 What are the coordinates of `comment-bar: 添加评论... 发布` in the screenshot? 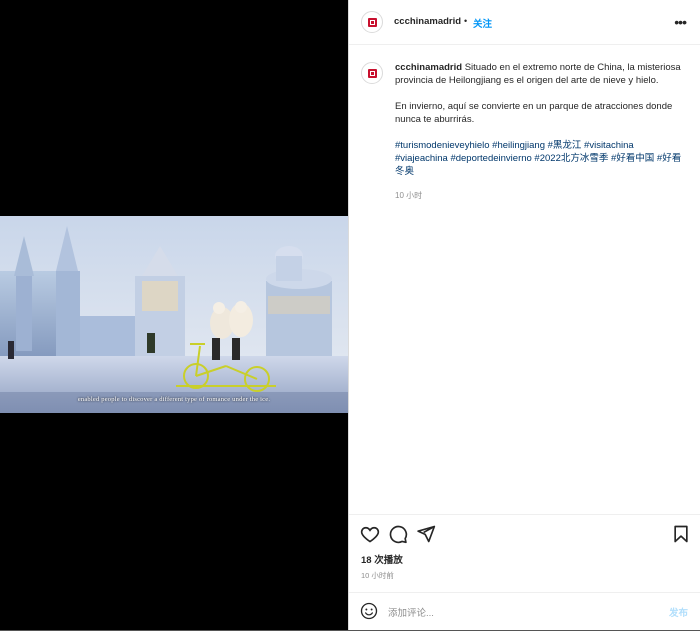 It's located at (524, 611).